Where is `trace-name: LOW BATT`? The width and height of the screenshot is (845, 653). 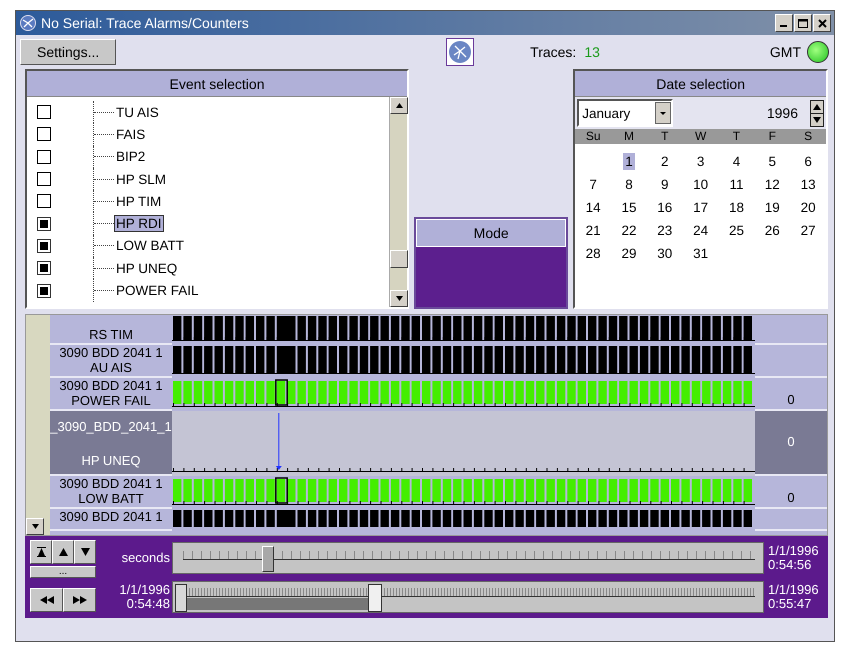
trace-name: LOW BATT is located at coordinates (111, 498).